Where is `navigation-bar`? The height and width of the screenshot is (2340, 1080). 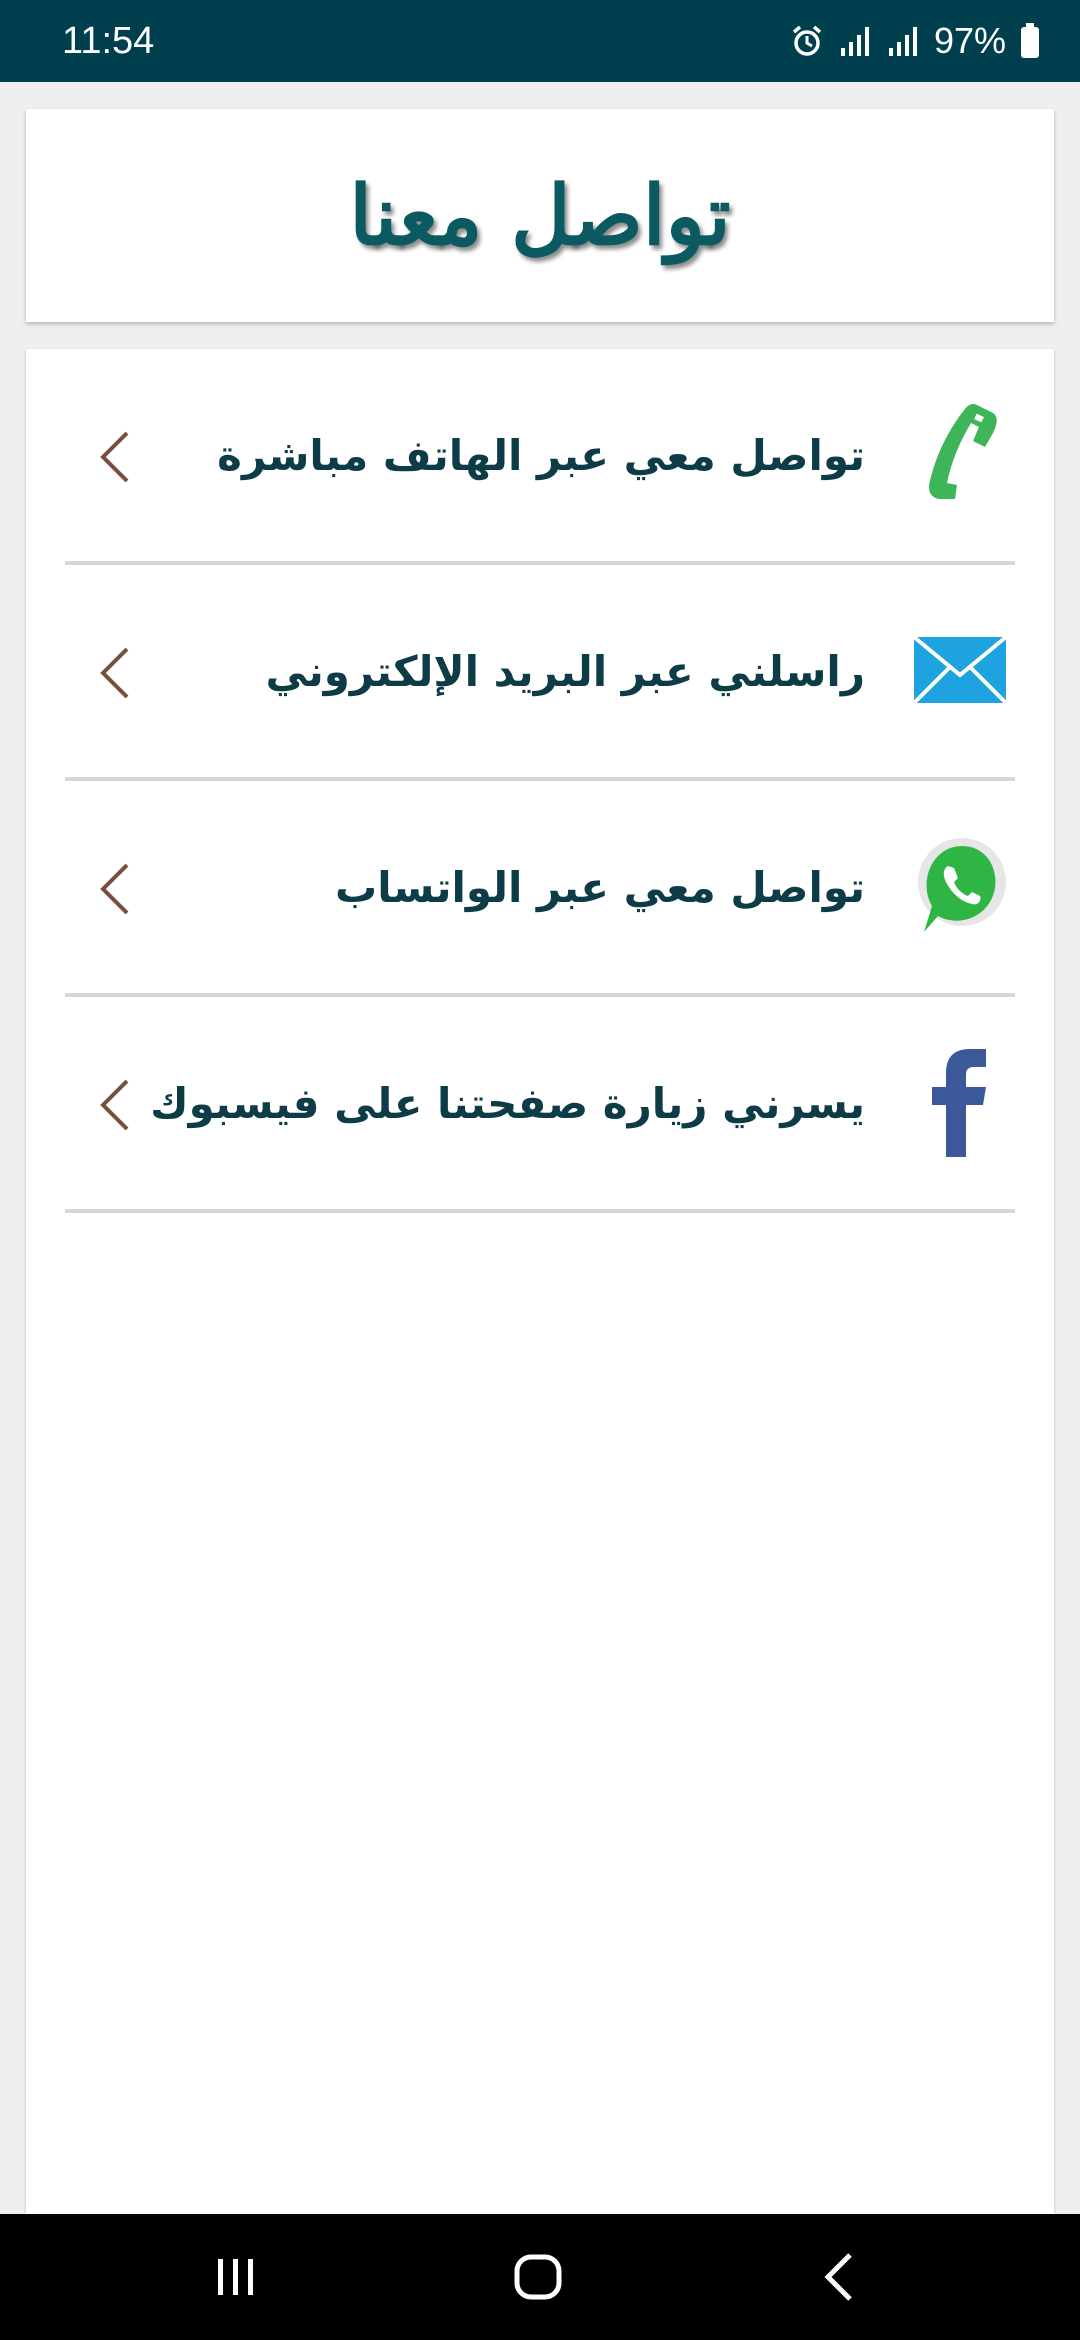
navigation-bar is located at coordinates (540, 2277).